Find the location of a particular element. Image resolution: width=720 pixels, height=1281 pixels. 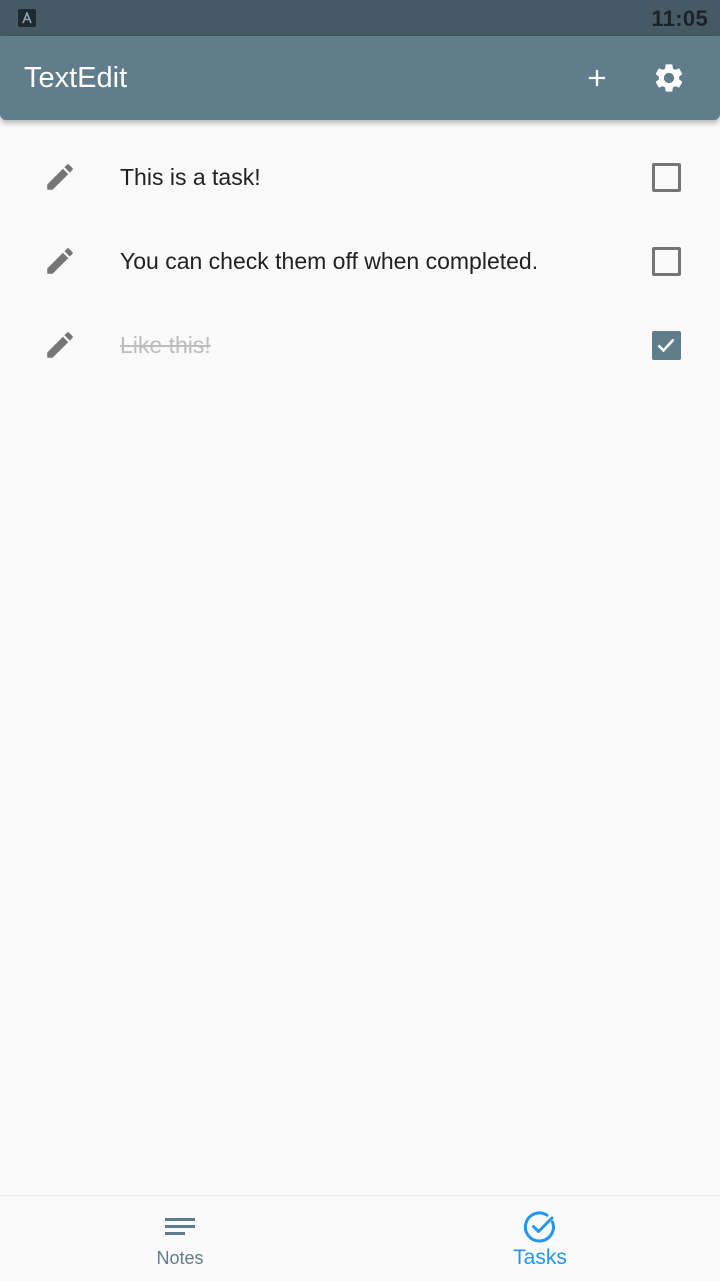

status-bar: 11:05 is located at coordinates (360, 18).